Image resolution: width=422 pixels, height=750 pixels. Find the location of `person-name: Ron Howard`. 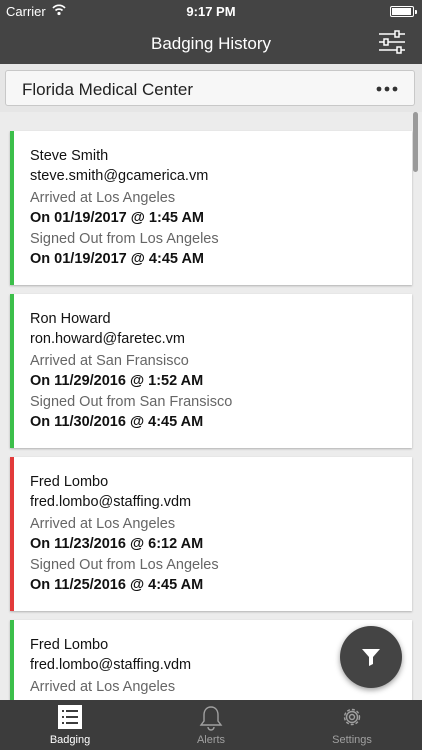

person-name: Ron Howard is located at coordinates (70, 319).